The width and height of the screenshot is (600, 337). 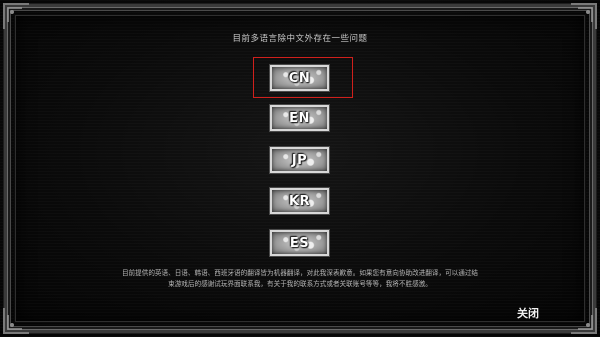 I want to click on language-button-cn: CN, so click(x=299, y=78).